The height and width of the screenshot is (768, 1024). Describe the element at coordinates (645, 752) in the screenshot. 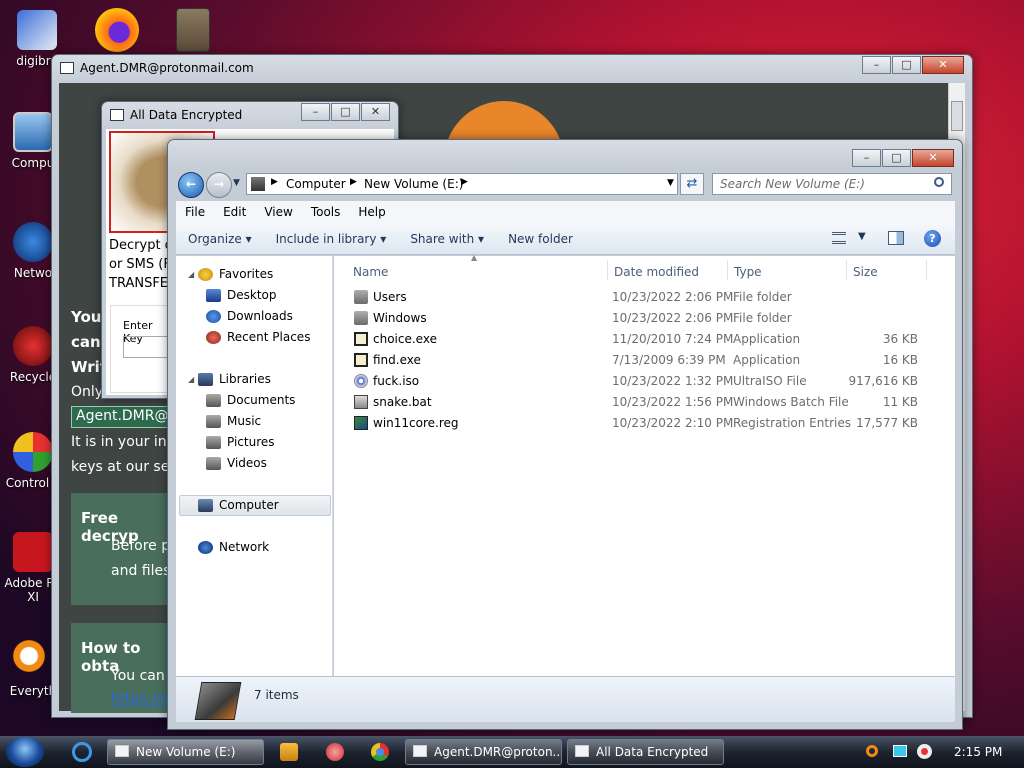

I see `task-all-data-encrypted: All Data Encrypted` at that location.